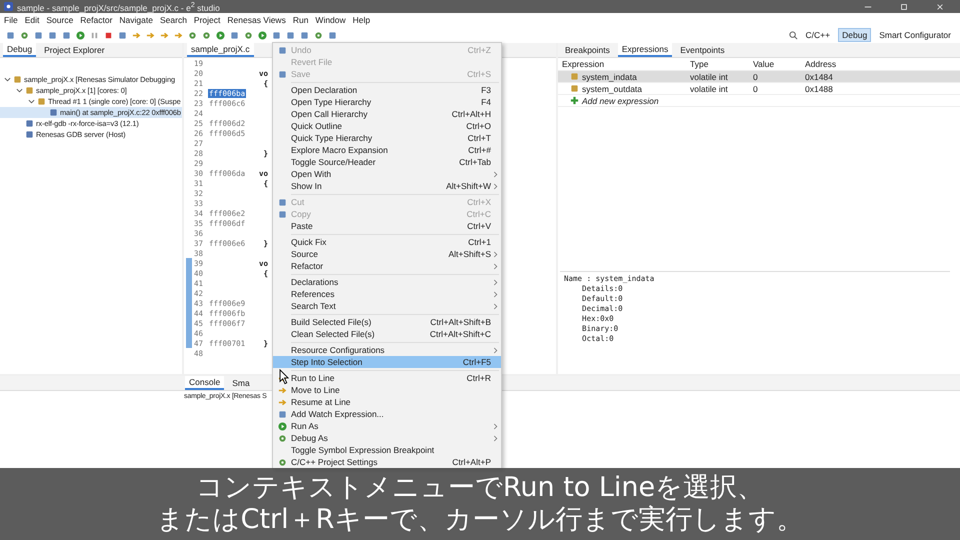 This screenshot has width=960, height=540. What do you see at coordinates (387, 426) in the screenshot?
I see `menu-item: Run As` at bounding box center [387, 426].